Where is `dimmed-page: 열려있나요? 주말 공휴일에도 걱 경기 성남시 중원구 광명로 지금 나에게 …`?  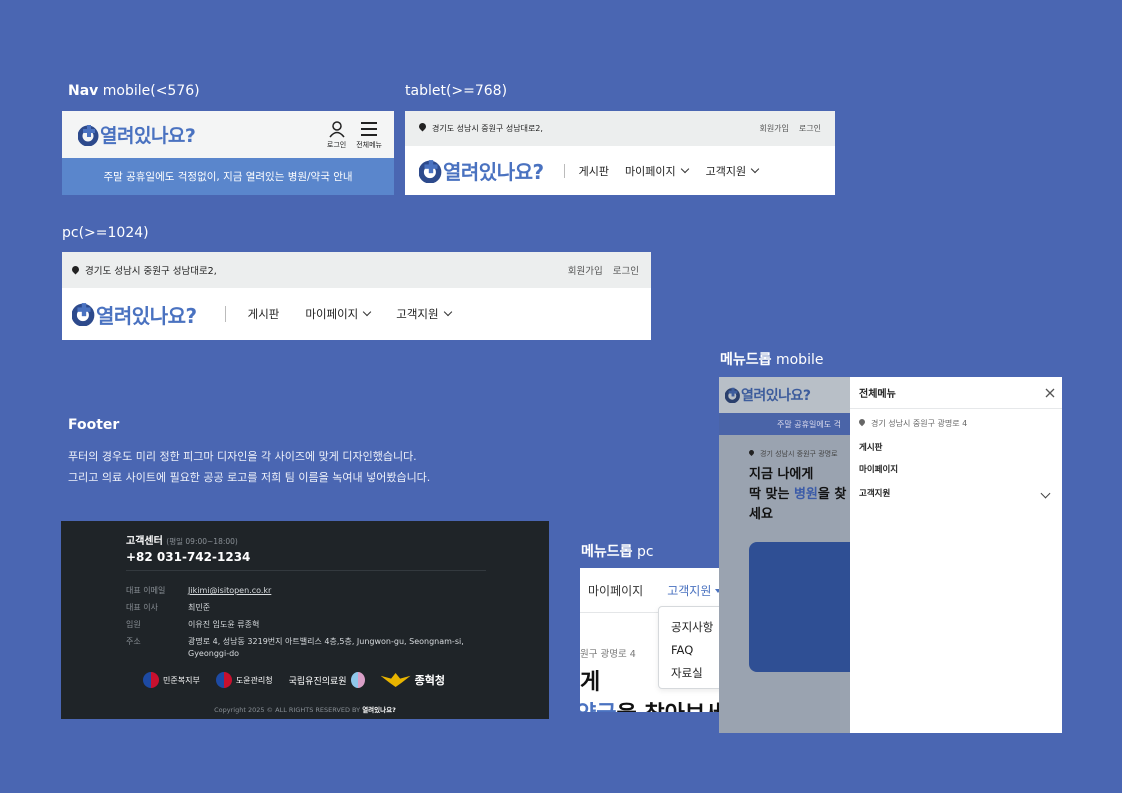
dimmed-page: 열려있나요? 주말 공휴일에도 걱 경기 성남시 중원구 광명로 지금 나에게 … is located at coordinates (789, 555).